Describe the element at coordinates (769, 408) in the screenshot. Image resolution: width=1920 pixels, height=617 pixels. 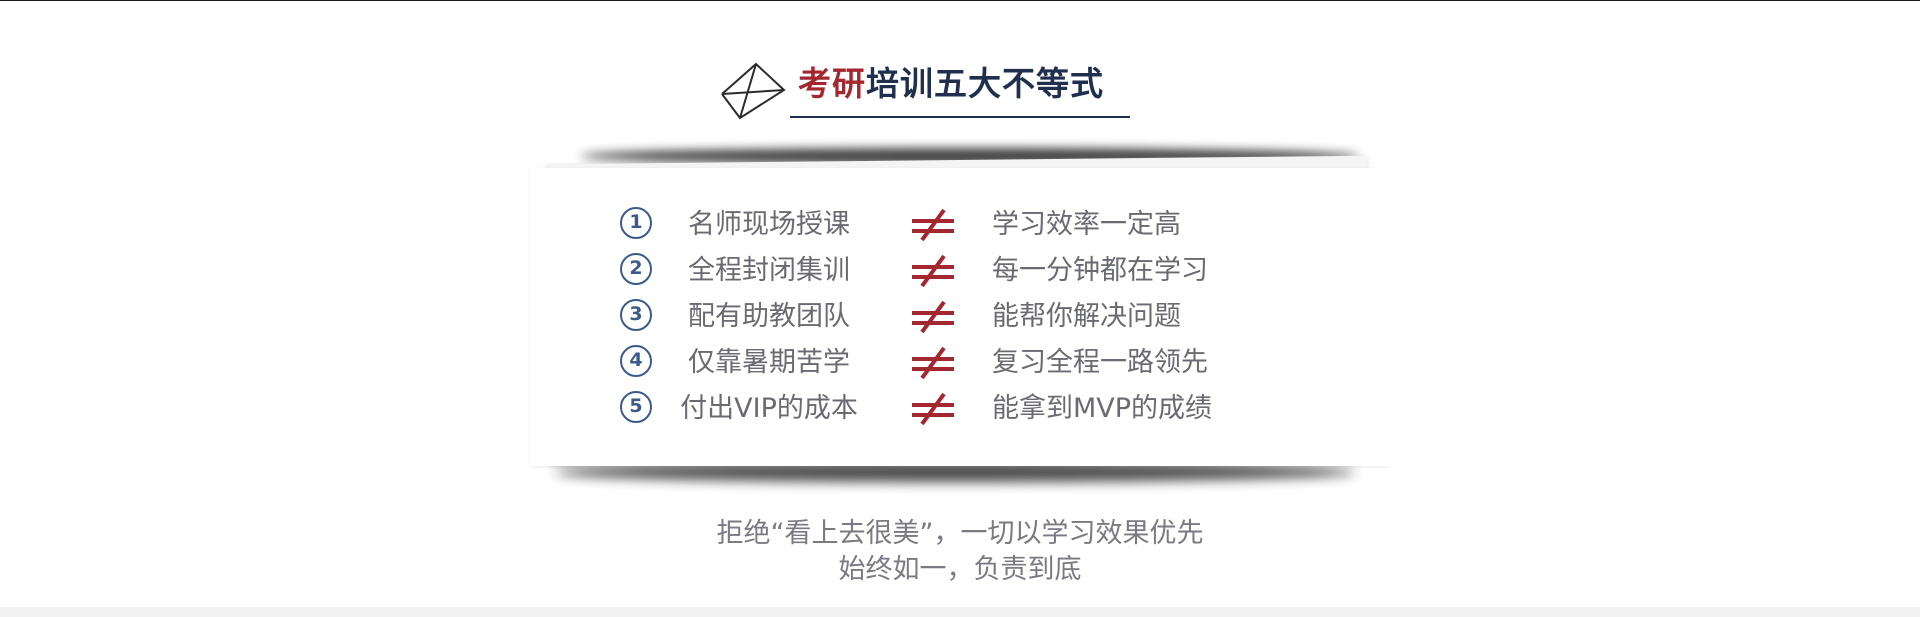
I see `row-claim: 付出VIP的成本` at that location.